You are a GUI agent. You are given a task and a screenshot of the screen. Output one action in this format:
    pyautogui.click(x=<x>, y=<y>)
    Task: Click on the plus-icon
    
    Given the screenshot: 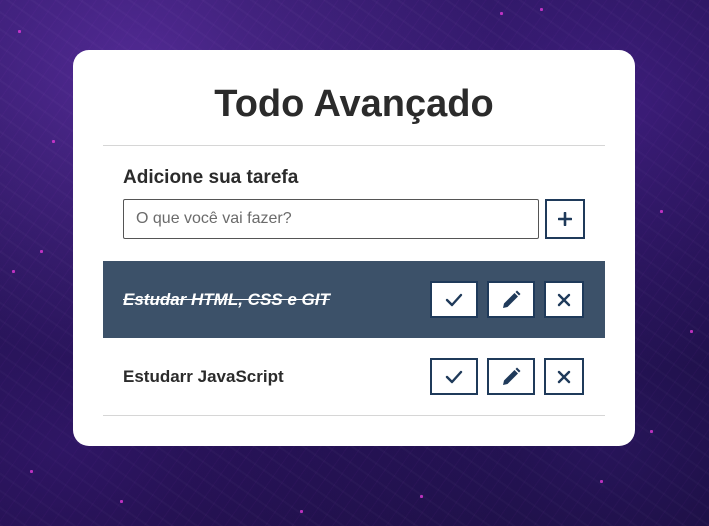 What is the action you would take?
    pyautogui.click(x=565, y=219)
    